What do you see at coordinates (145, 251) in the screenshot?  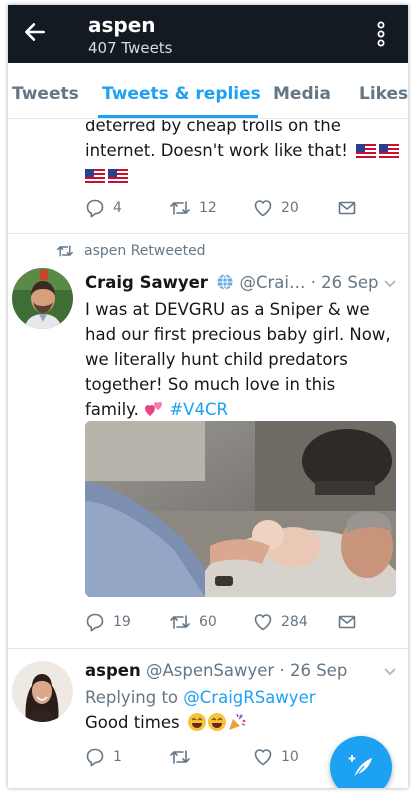 I see `retweeted-by-text: aspen Retweeted` at bounding box center [145, 251].